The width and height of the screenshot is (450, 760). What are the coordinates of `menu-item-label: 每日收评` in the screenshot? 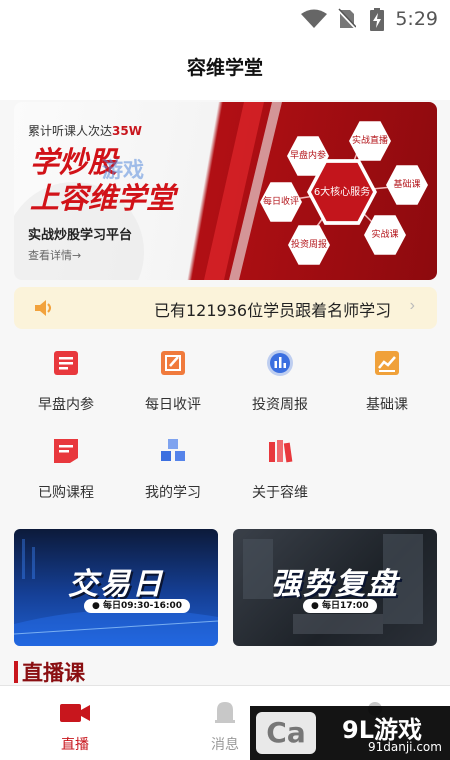 It's located at (173, 405).